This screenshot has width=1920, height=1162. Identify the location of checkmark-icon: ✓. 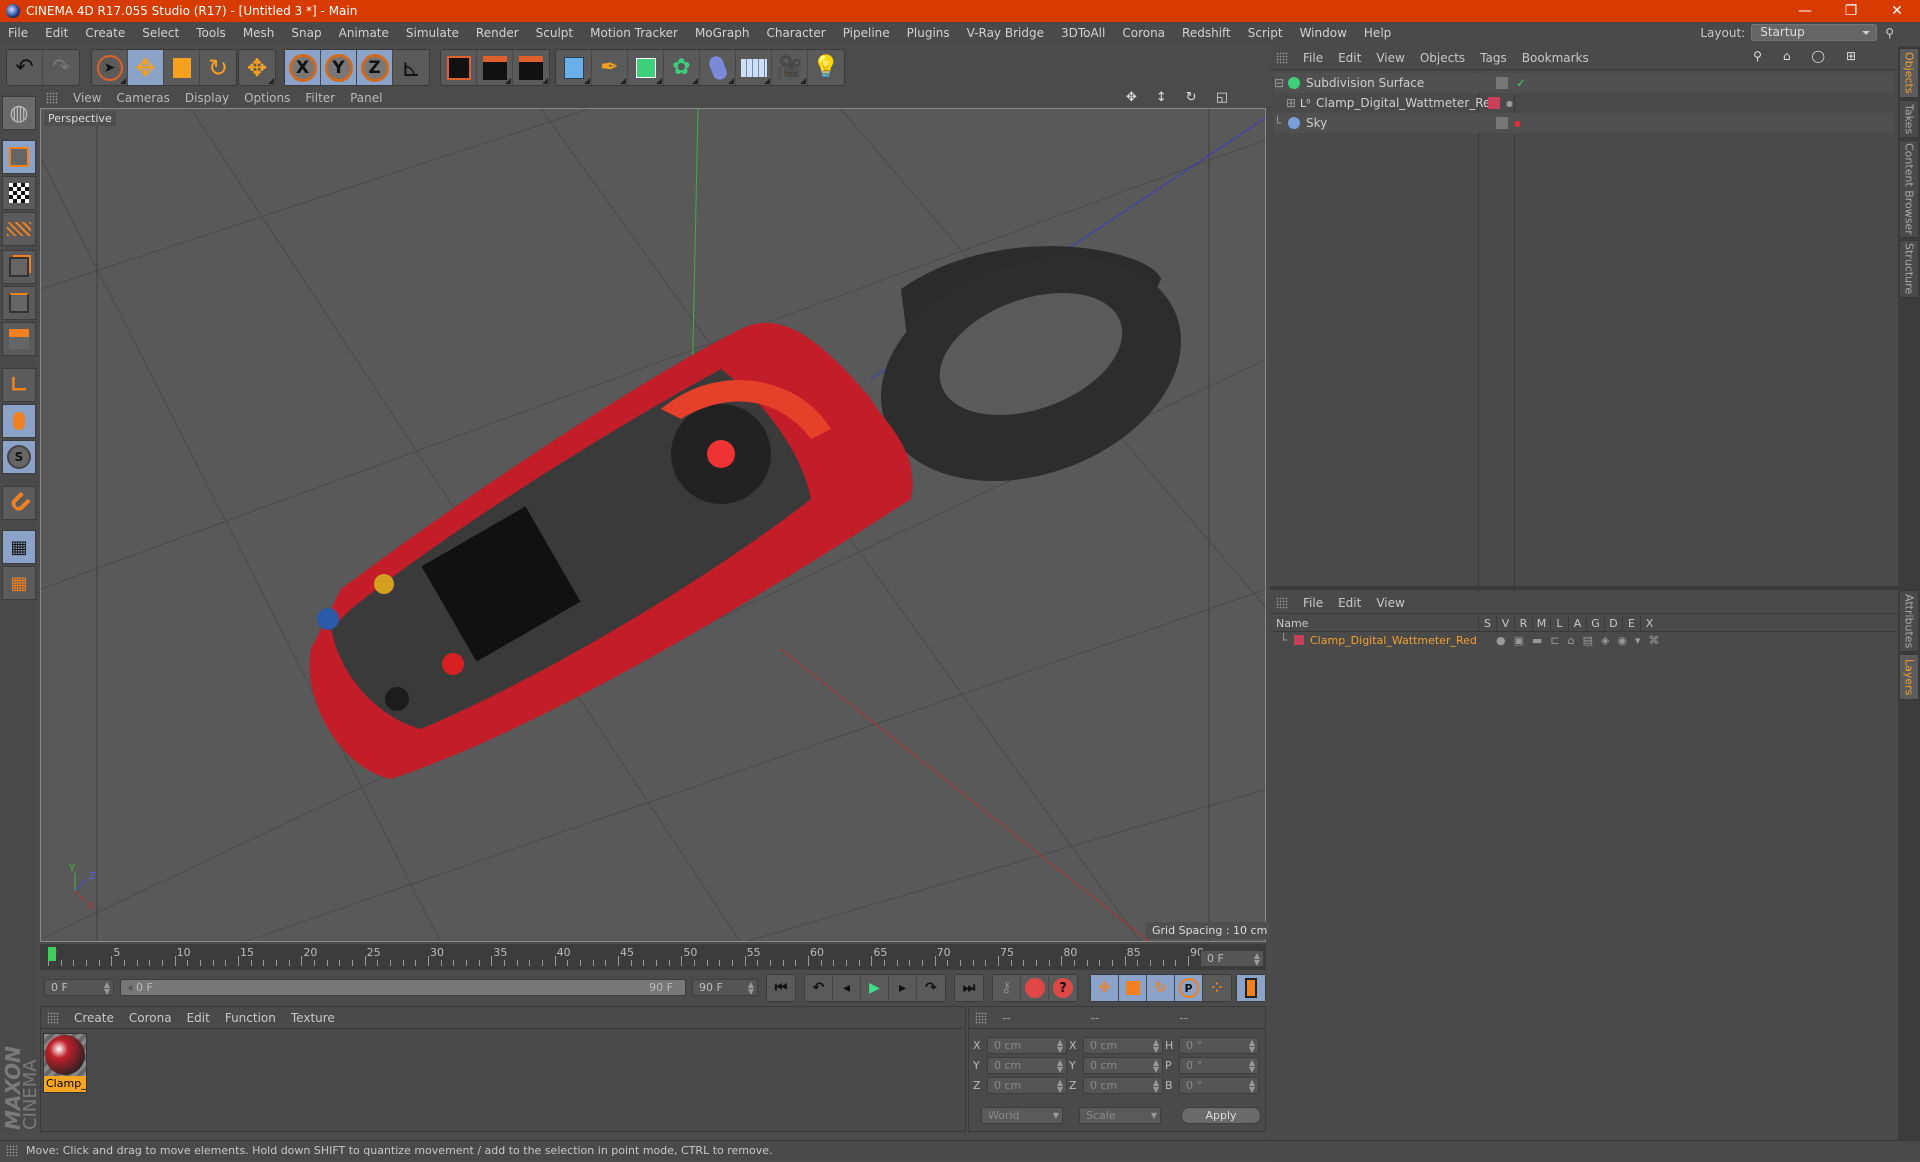
(1521, 83).